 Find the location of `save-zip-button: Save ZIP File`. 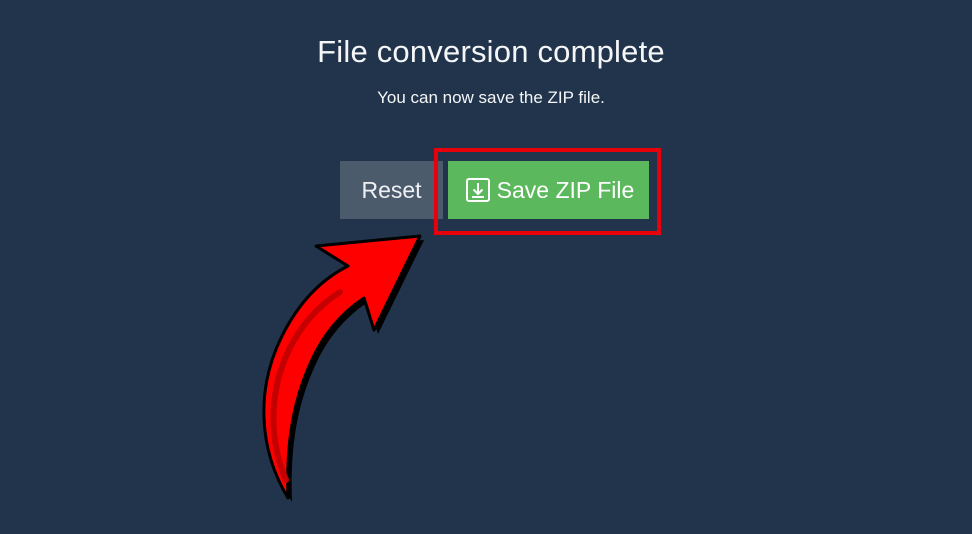

save-zip-button: Save ZIP File is located at coordinates (548, 190).